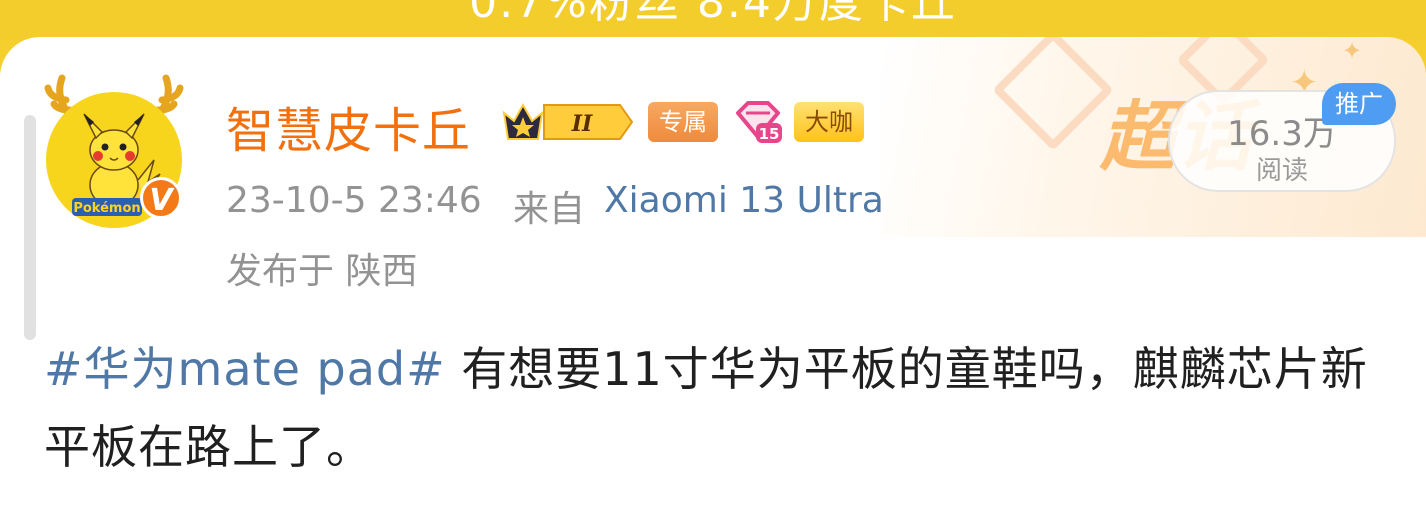  Describe the element at coordinates (829, 122) in the screenshot. I see `big-shot-badge: 大咖` at that location.